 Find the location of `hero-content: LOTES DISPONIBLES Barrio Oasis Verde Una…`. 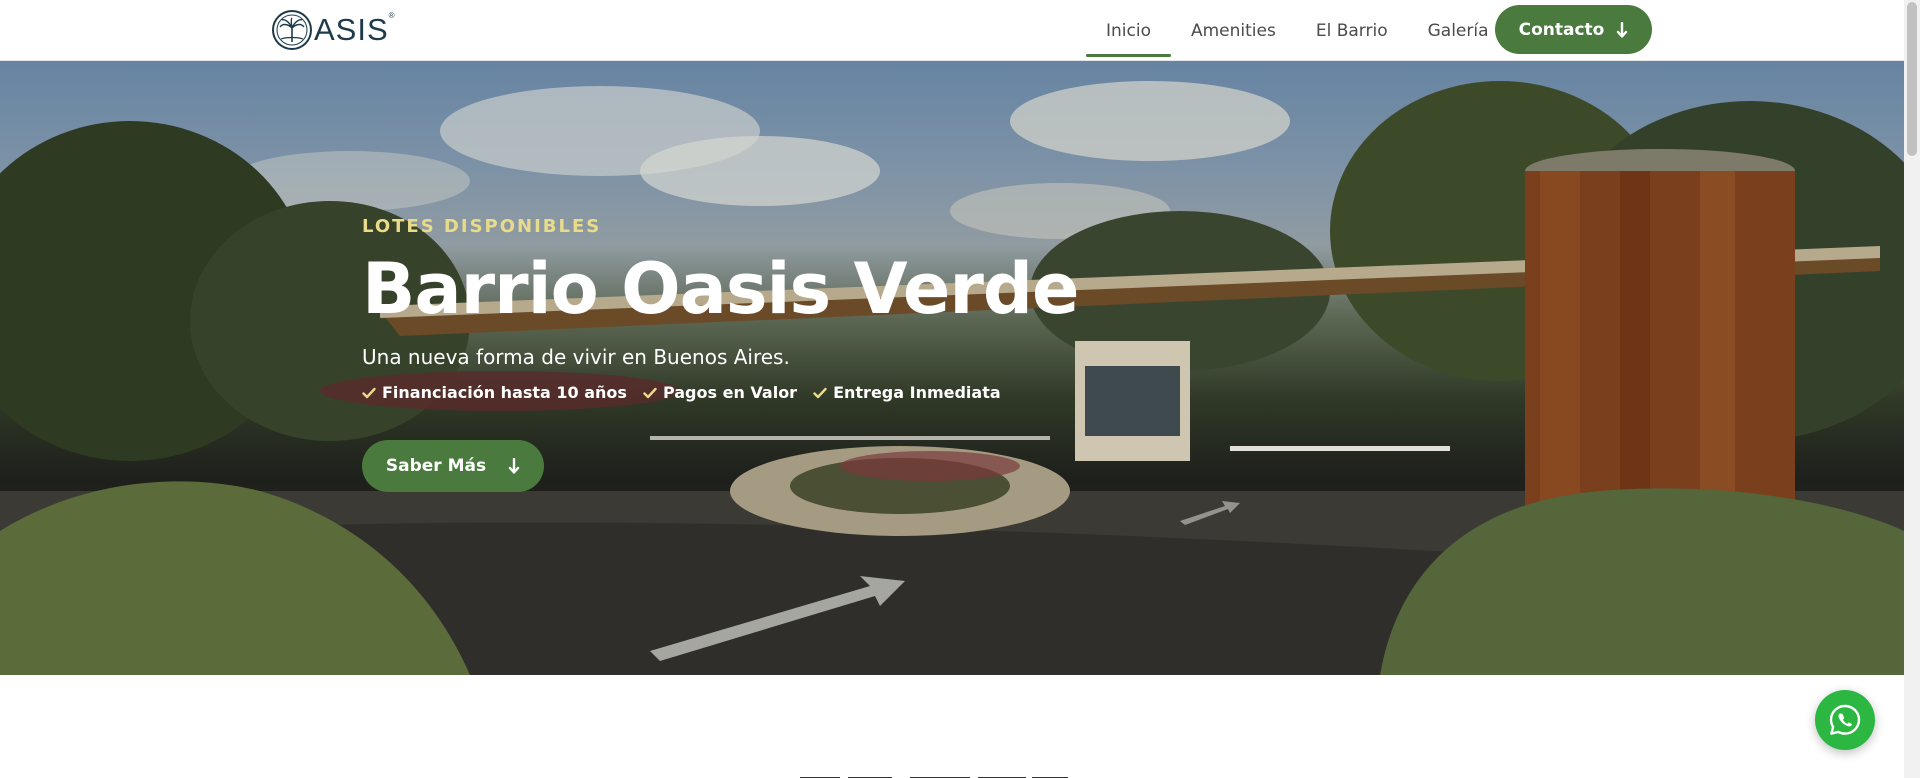

hero-content: LOTES DISPONIBLES Barrio Oasis Verde Una… is located at coordinates (720, 354).